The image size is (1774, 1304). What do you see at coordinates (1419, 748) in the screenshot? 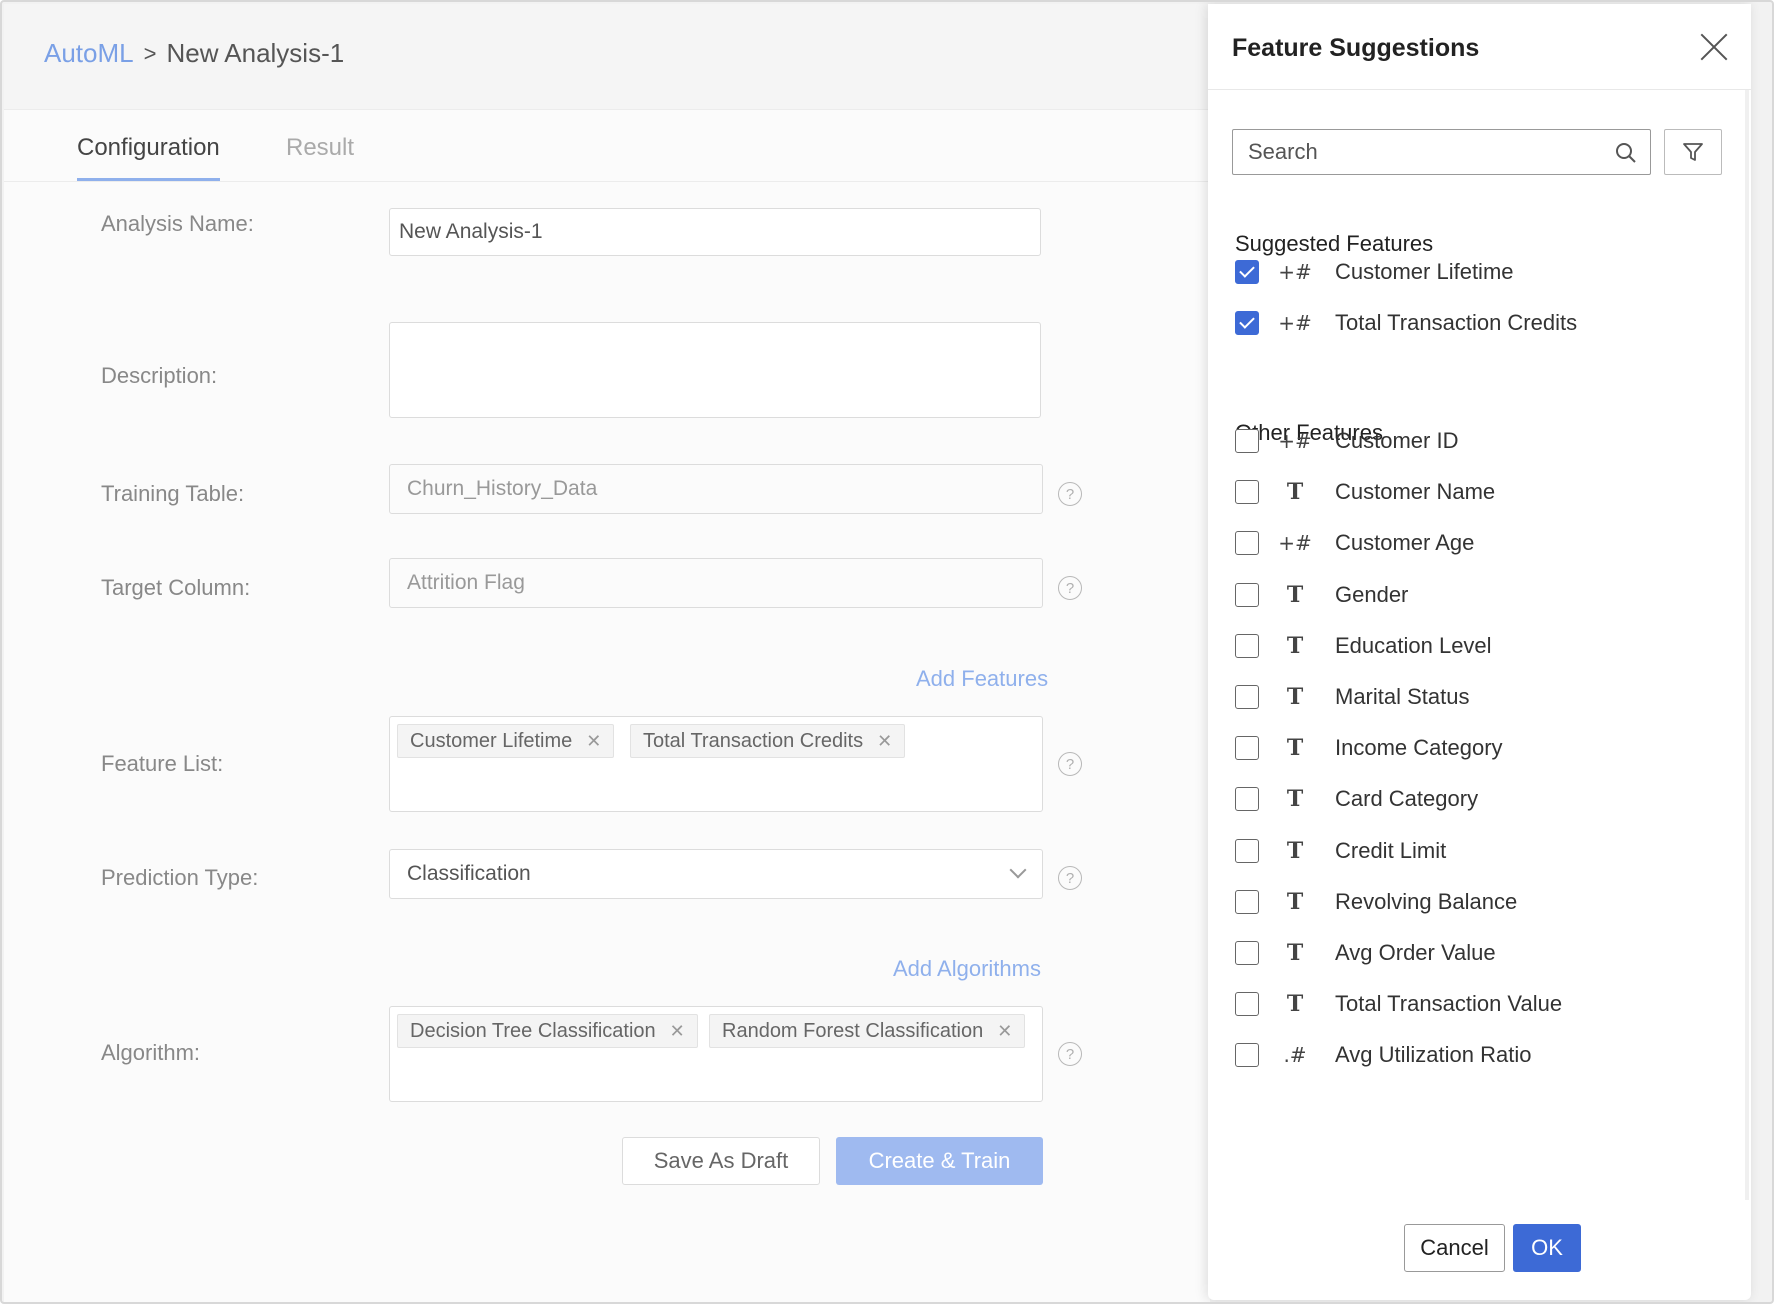
I see `feature-label: Income Category` at bounding box center [1419, 748].